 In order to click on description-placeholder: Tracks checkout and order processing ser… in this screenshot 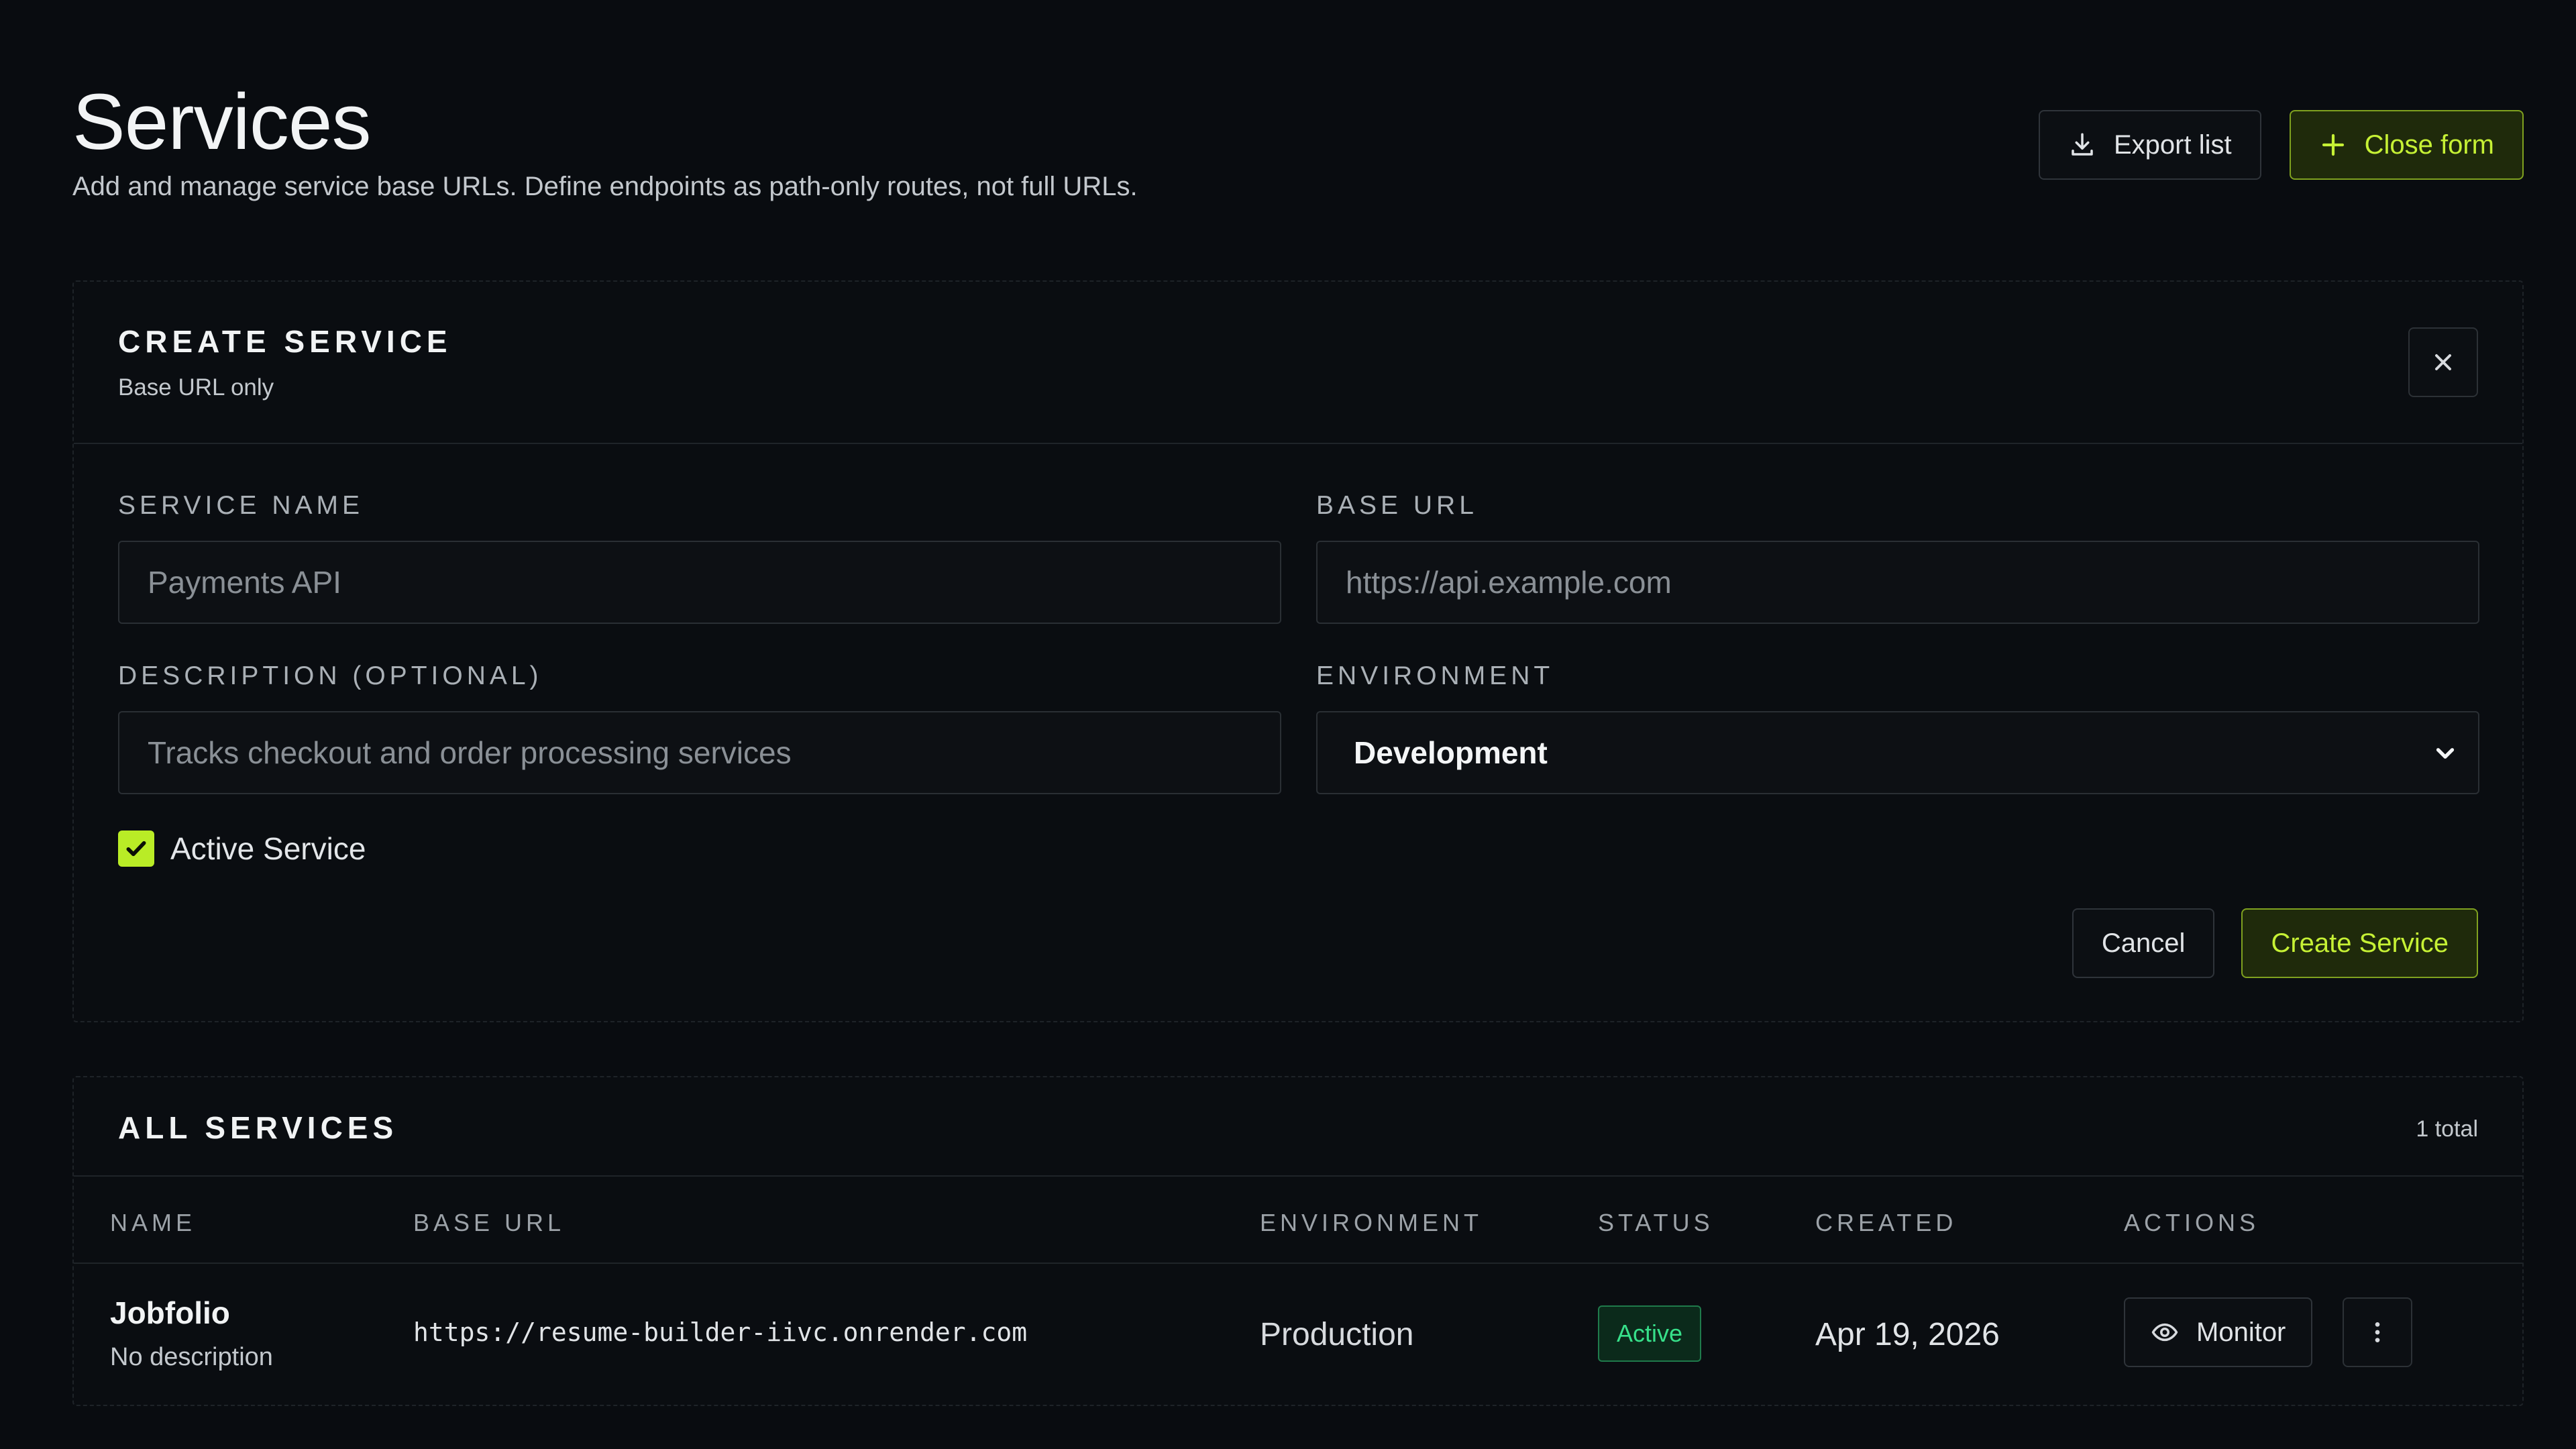, I will do `click(470, 752)`.